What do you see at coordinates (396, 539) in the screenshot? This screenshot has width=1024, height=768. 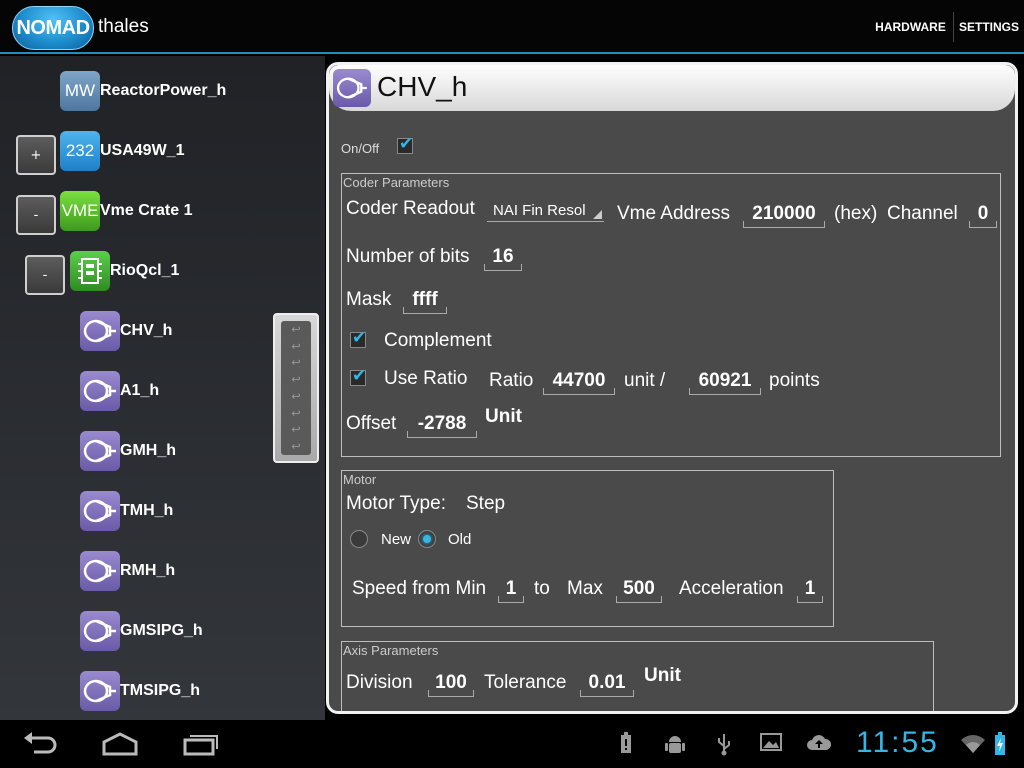 I see `new-label: New` at bounding box center [396, 539].